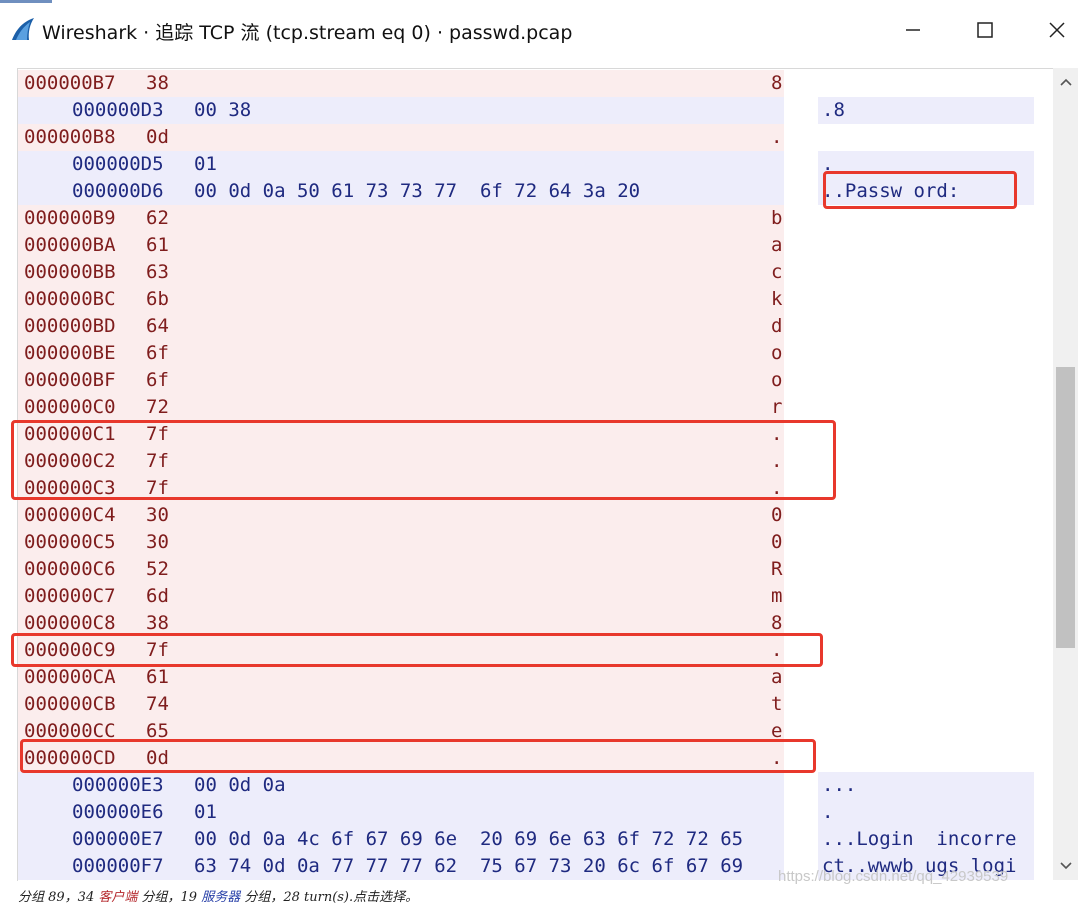 This screenshot has width=1080, height=907. I want to click on maximize-icon, so click(985, 30).